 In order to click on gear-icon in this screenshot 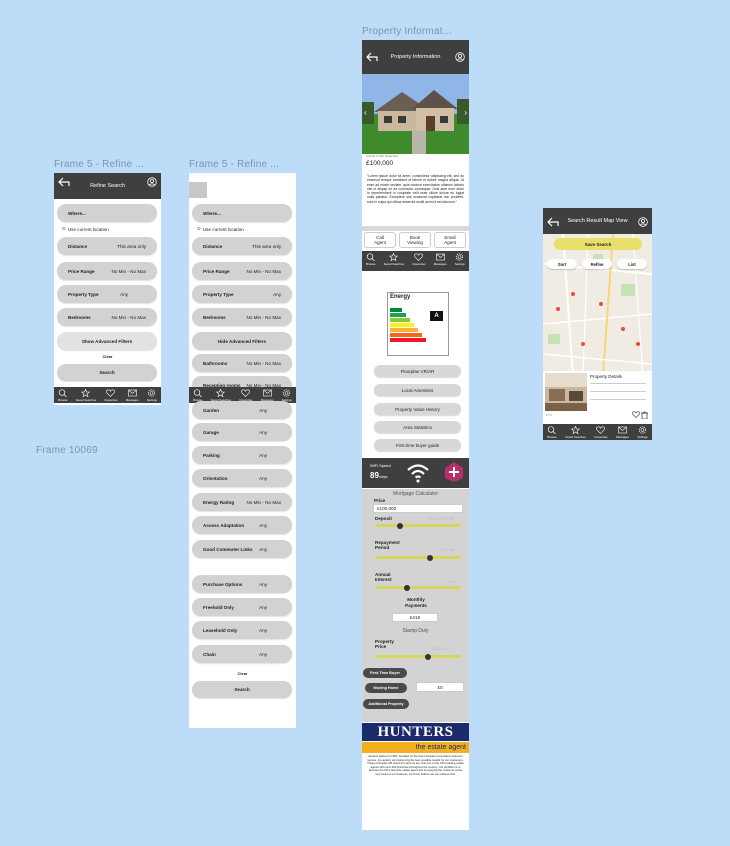, I will do `click(460, 257)`.